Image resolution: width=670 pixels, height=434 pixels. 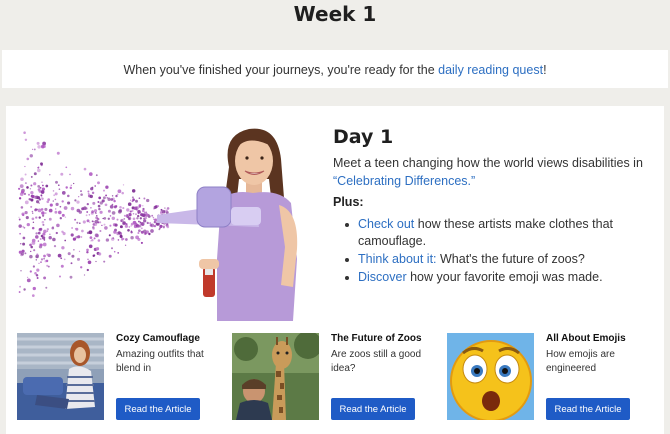 I want to click on celebrating-differences-link: “Celebrating Differences.”, so click(x=404, y=181).